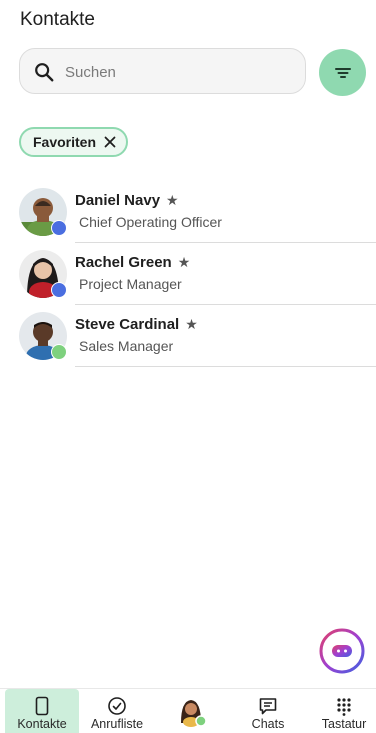 Image resolution: width=376 pixels, height=733 pixels. I want to click on nav-item-chats: Chats, so click(268, 711).